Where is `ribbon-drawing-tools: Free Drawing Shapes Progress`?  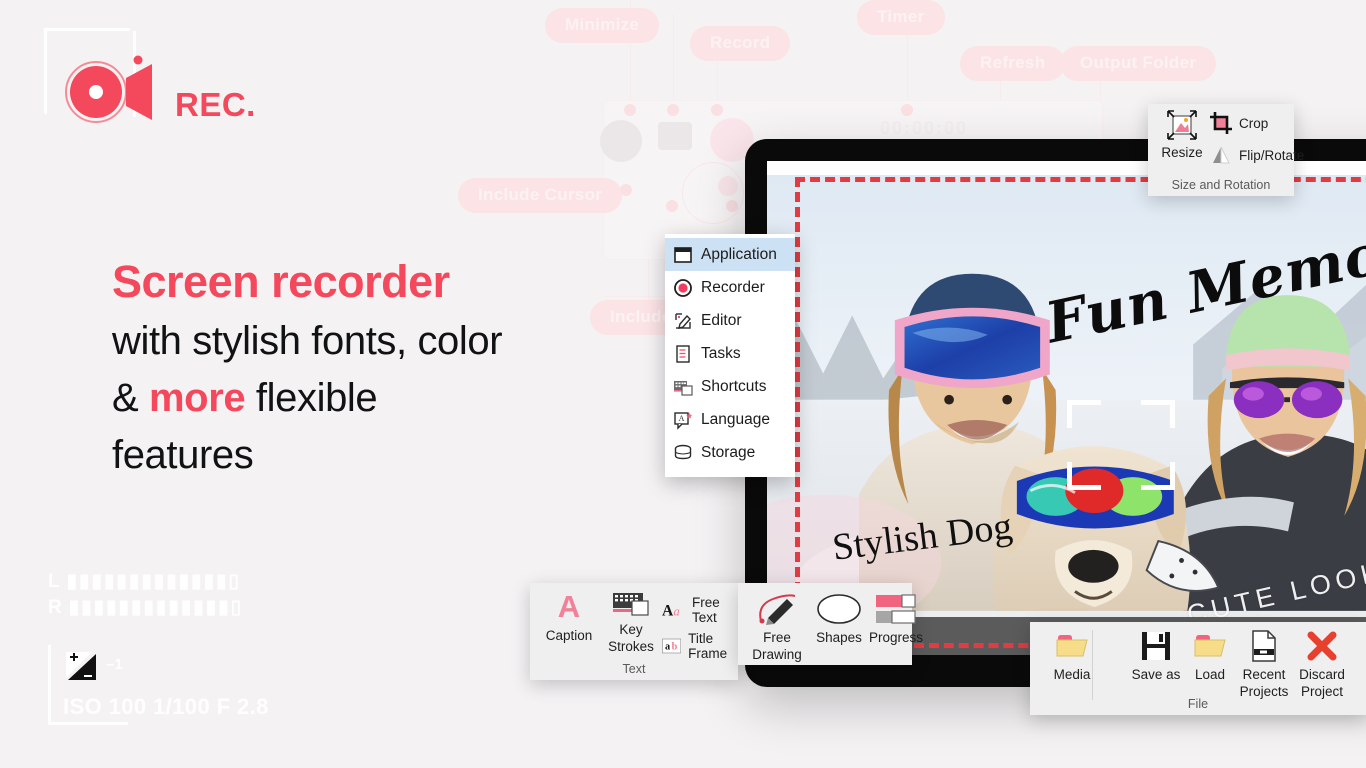
ribbon-drawing-tools: Free Drawing Shapes Progress is located at coordinates (830, 624).